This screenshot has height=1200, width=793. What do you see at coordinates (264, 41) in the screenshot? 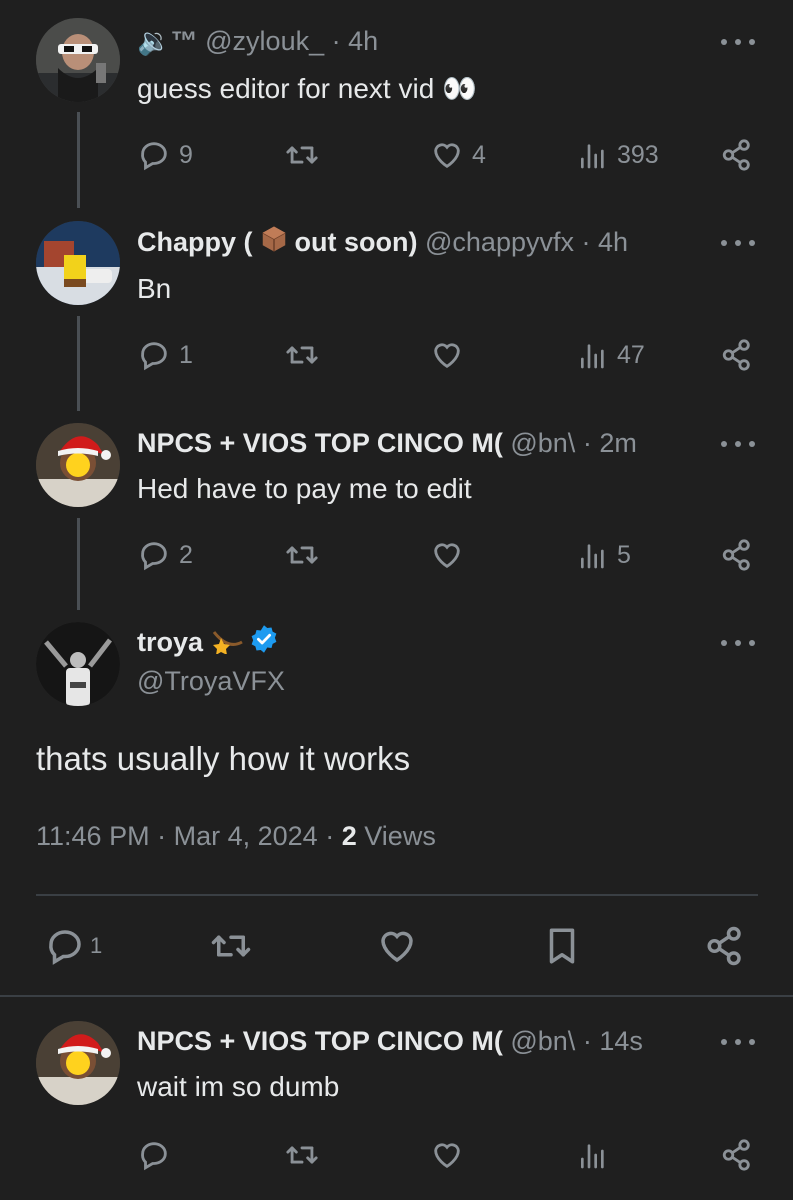
I see `tweet-author-handle: @zylouk_` at bounding box center [264, 41].